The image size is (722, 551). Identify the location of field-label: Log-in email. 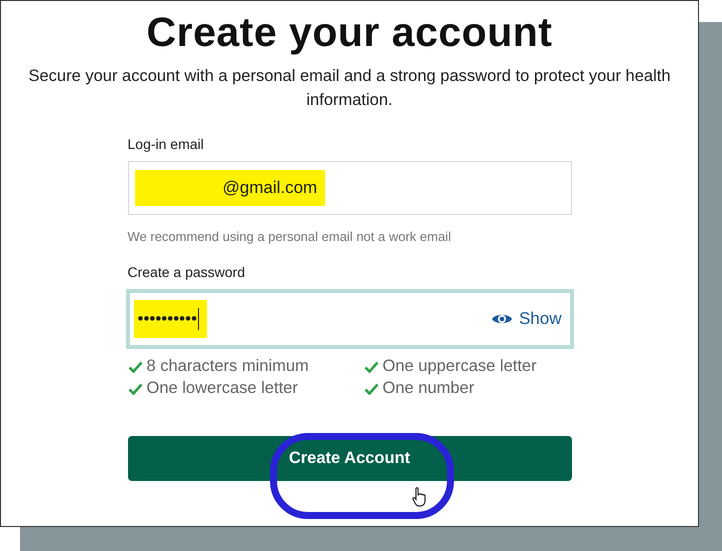
(166, 144).